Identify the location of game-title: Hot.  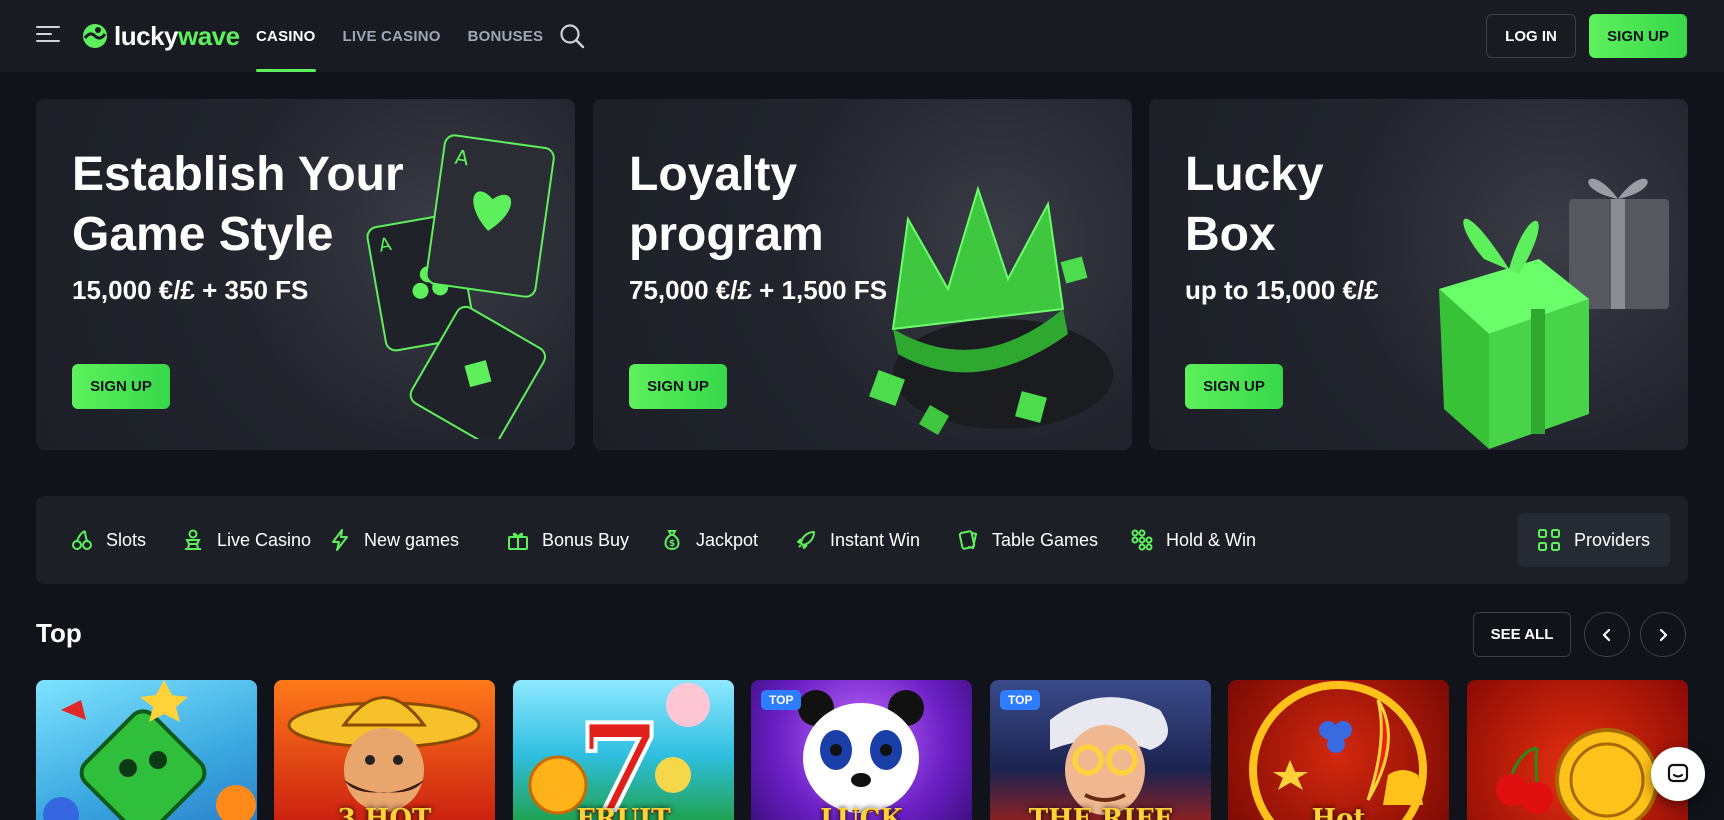
(1338, 812).